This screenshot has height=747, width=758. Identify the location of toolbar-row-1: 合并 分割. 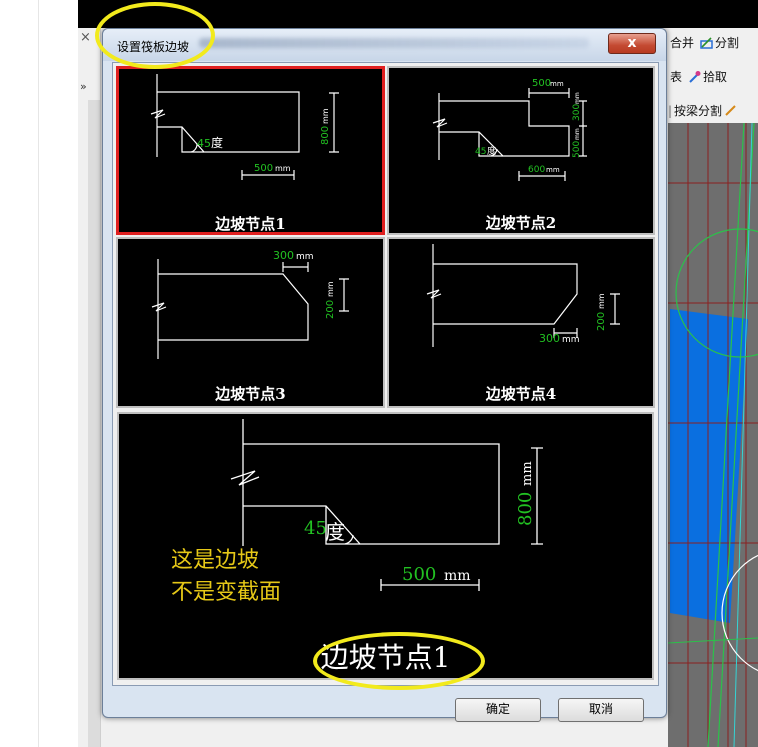
(704, 42).